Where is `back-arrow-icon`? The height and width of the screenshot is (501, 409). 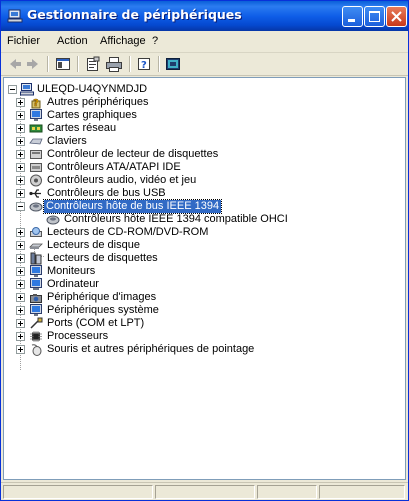 back-arrow-icon is located at coordinates (15, 64).